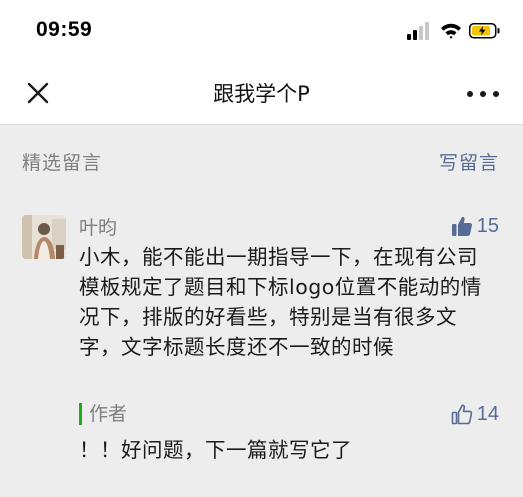 The width and height of the screenshot is (523, 497). Describe the element at coordinates (44, 237) in the screenshot. I see `avatar` at that location.